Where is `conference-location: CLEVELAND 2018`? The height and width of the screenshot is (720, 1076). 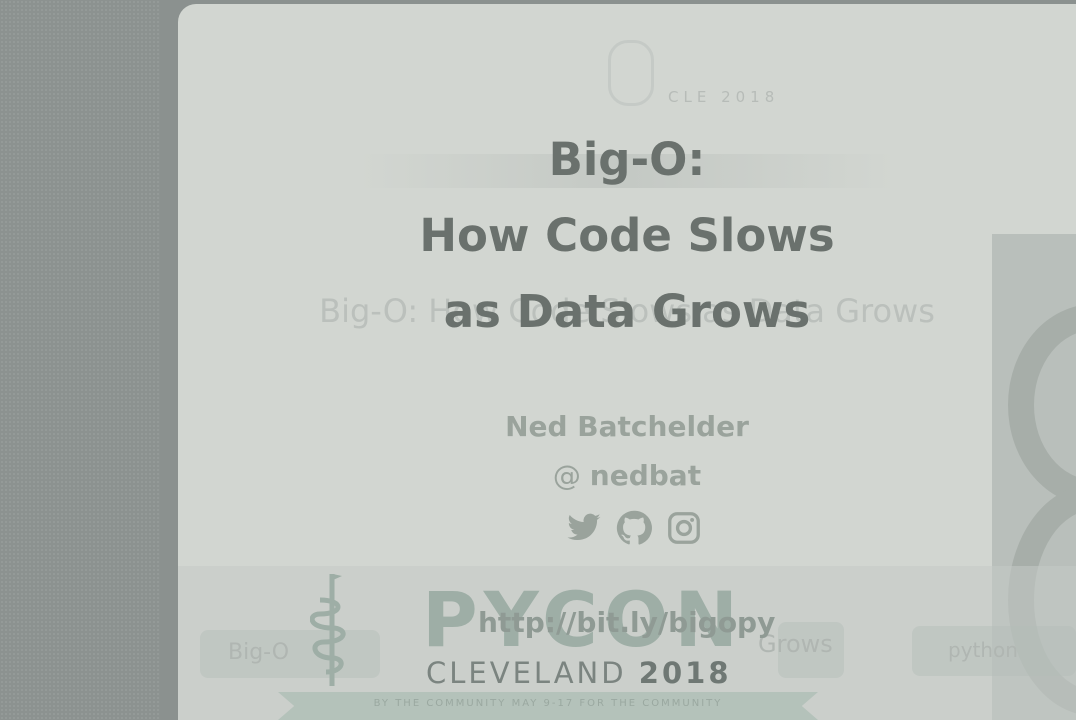
conference-location: CLEVELAND 2018 is located at coordinates (579, 673).